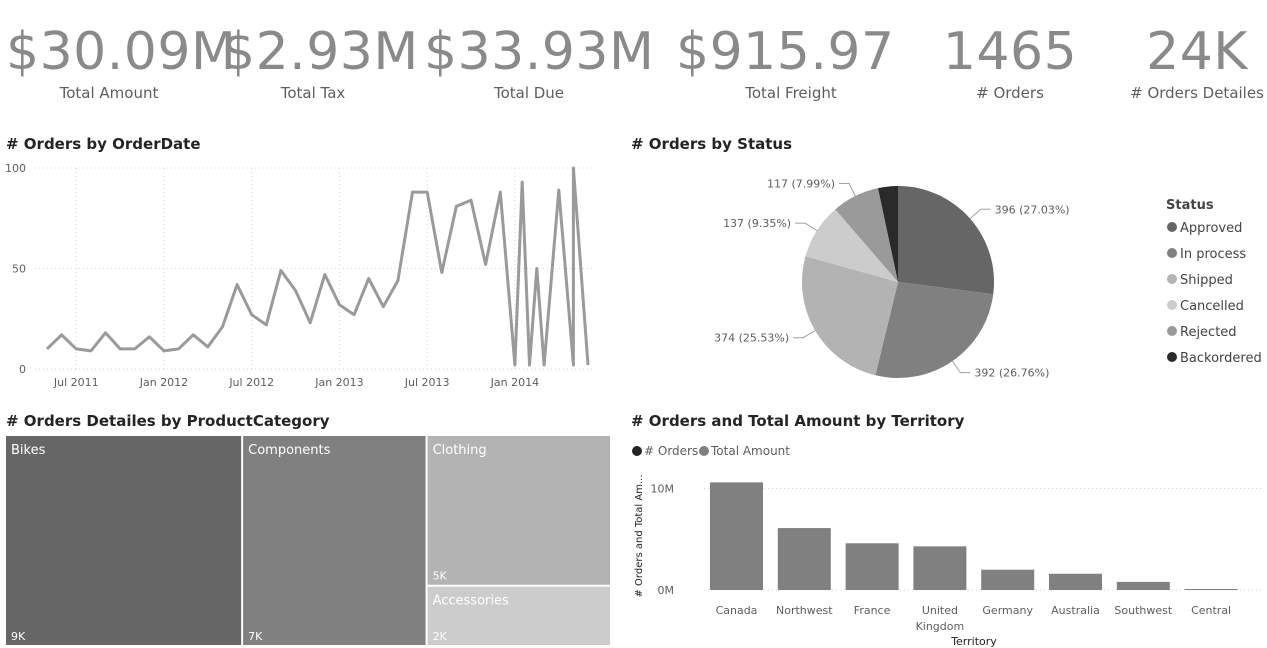 This screenshot has width=1267, height=648. What do you see at coordinates (1212, 306) in the screenshot?
I see `pie-legend-item: Cancelled` at bounding box center [1212, 306].